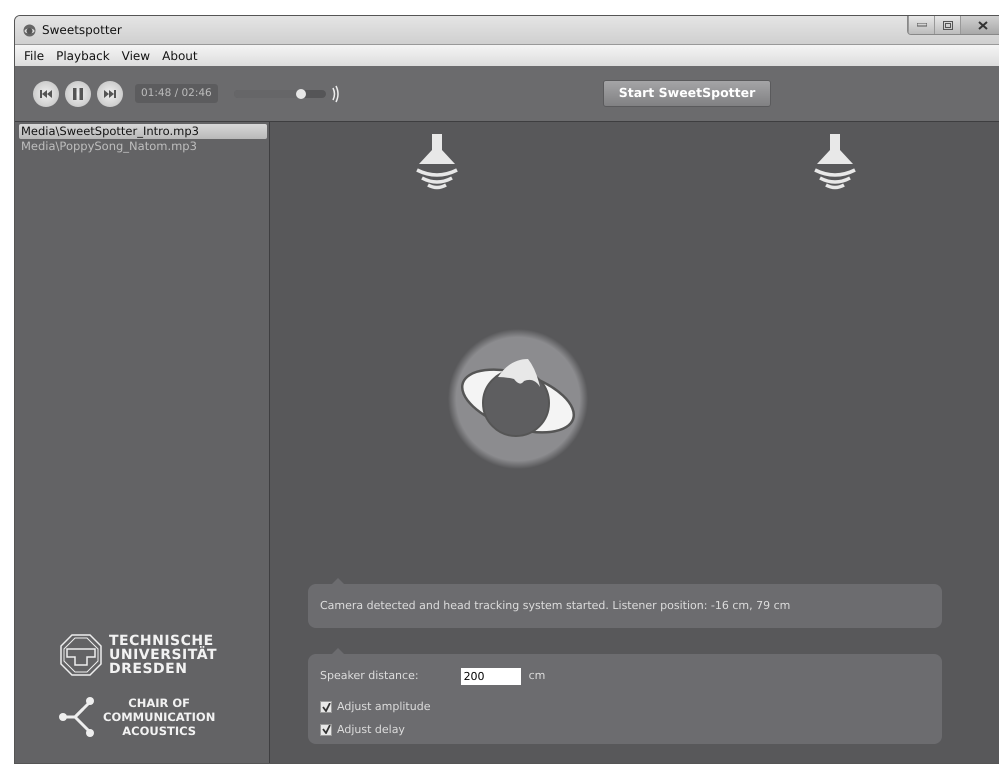 The width and height of the screenshot is (999, 766). Describe the element at coordinates (371, 730) in the screenshot. I see `checkbox-label: Adjust delay` at that location.